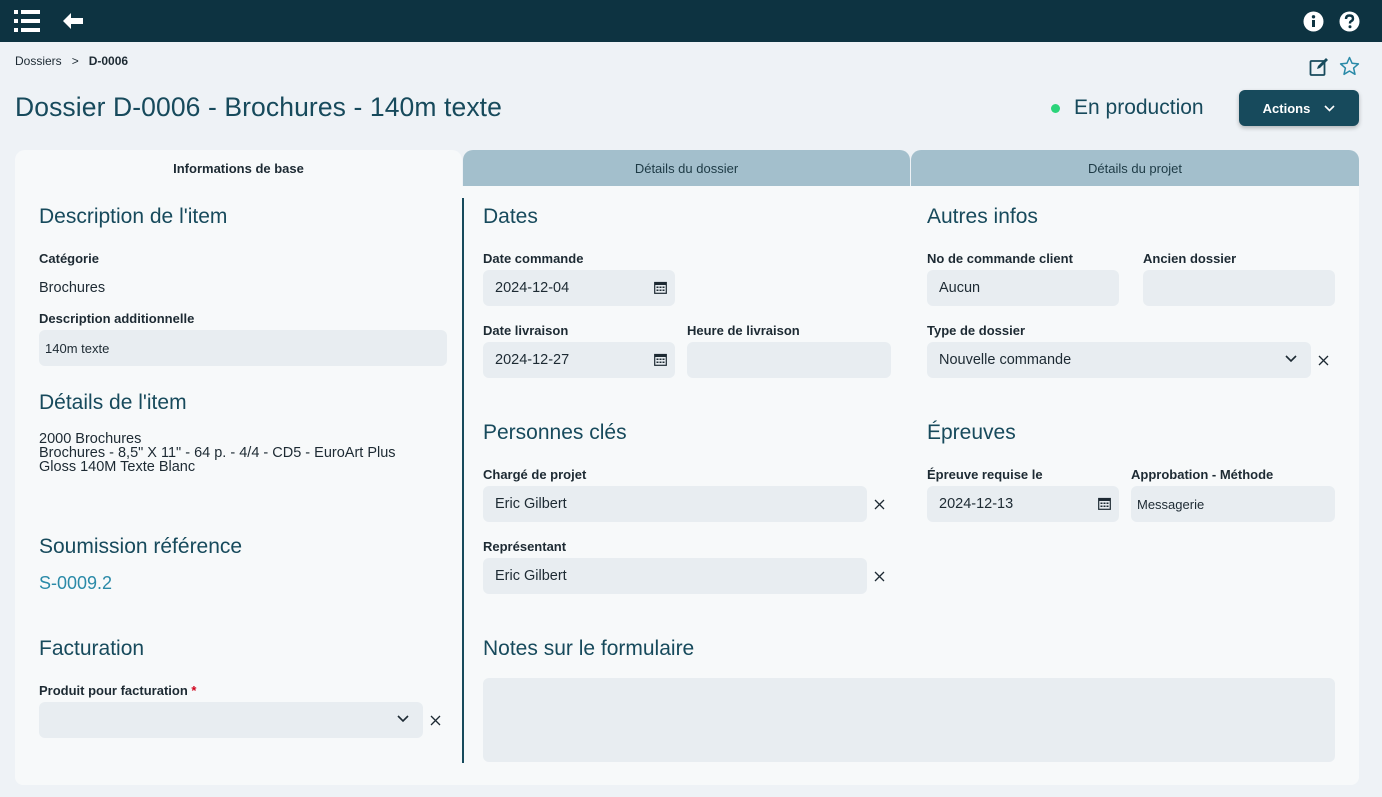 The height and width of the screenshot is (797, 1382). Describe the element at coordinates (589, 648) in the screenshot. I see `notes-heading: Notes sur le formulaire` at that location.